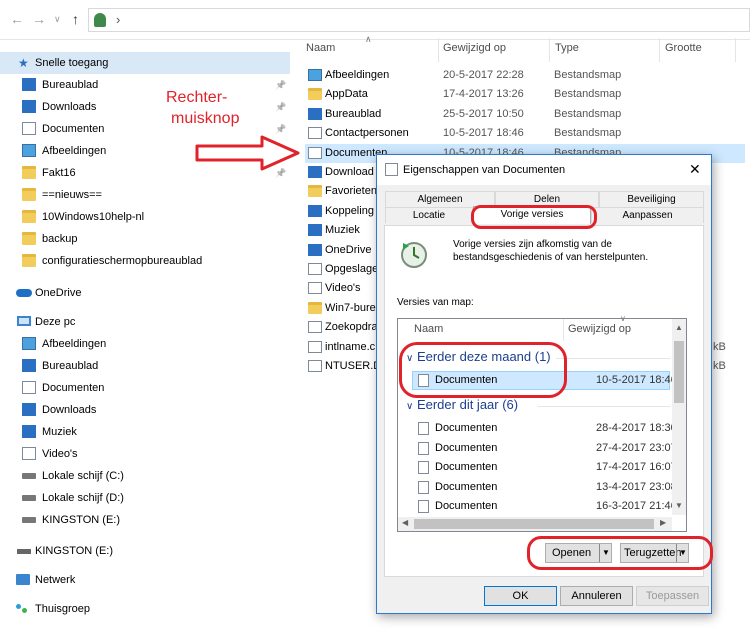 The image size is (750, 640). What do you see at coordinates (679, 417) in the screenshot?
I see `vertical-scrollbar: ▲ ▼` at bounding box center [679, 417].